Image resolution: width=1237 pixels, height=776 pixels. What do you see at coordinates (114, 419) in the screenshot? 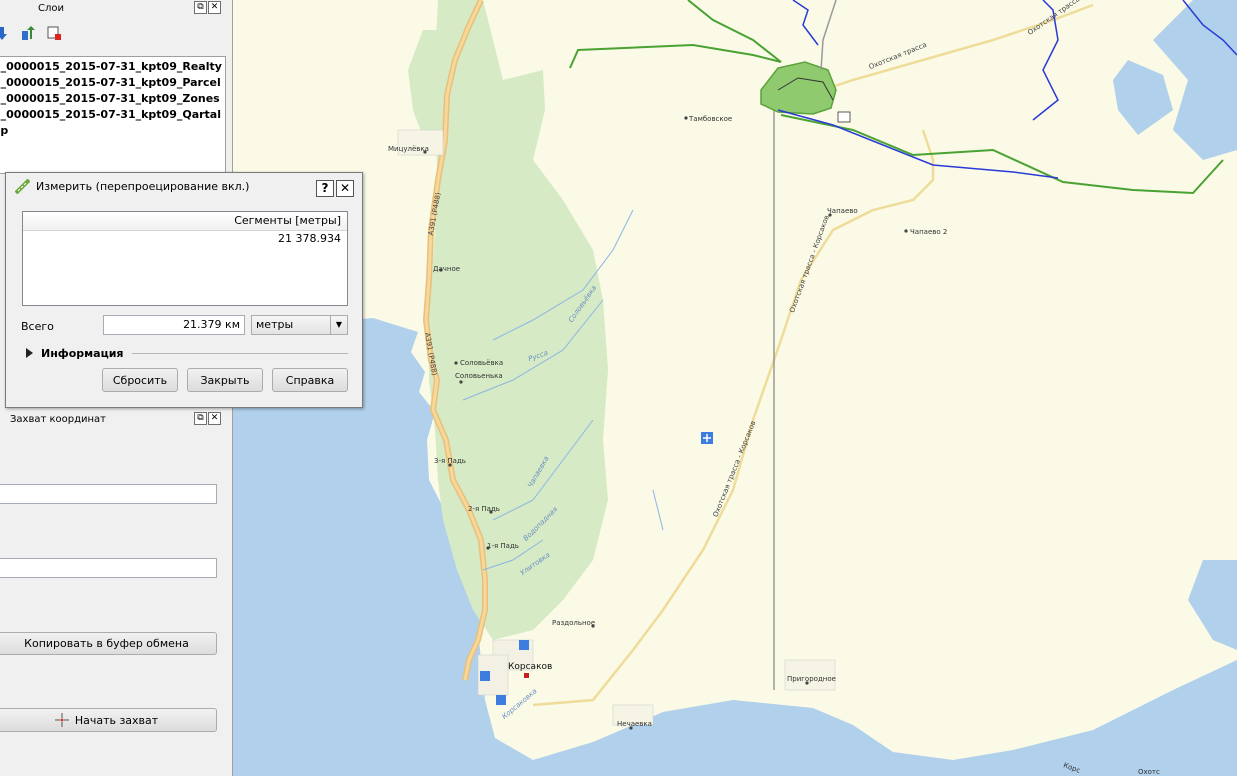
I see `capture-panel-titlebar: Захват координат ⧉ ✕` at bounding box center [114, 419].